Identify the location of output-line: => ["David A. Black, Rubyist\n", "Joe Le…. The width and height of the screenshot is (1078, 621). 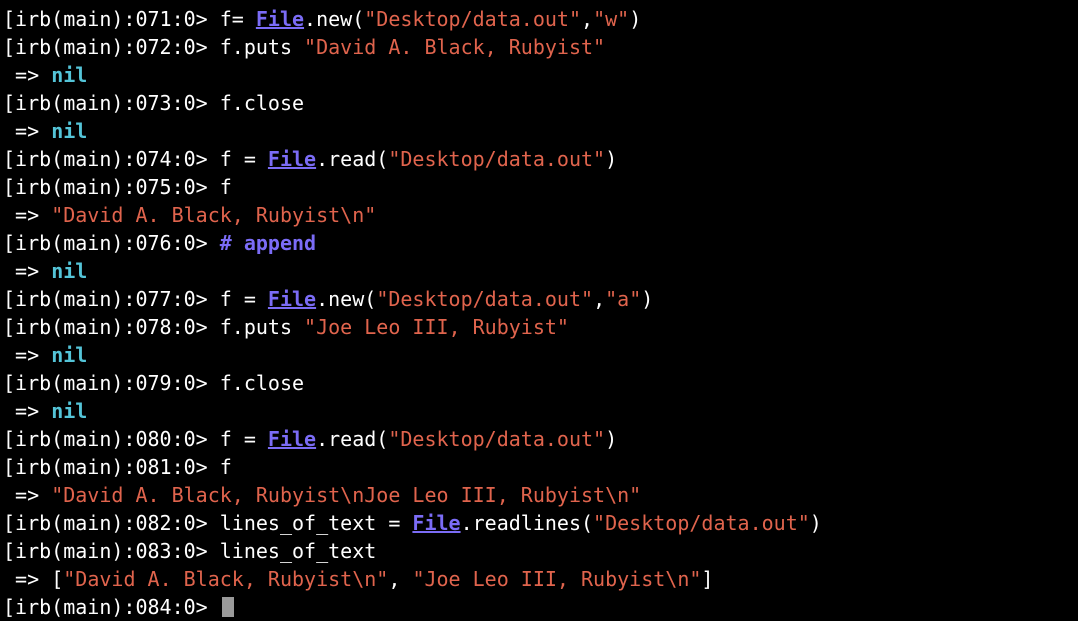
(539, 579).